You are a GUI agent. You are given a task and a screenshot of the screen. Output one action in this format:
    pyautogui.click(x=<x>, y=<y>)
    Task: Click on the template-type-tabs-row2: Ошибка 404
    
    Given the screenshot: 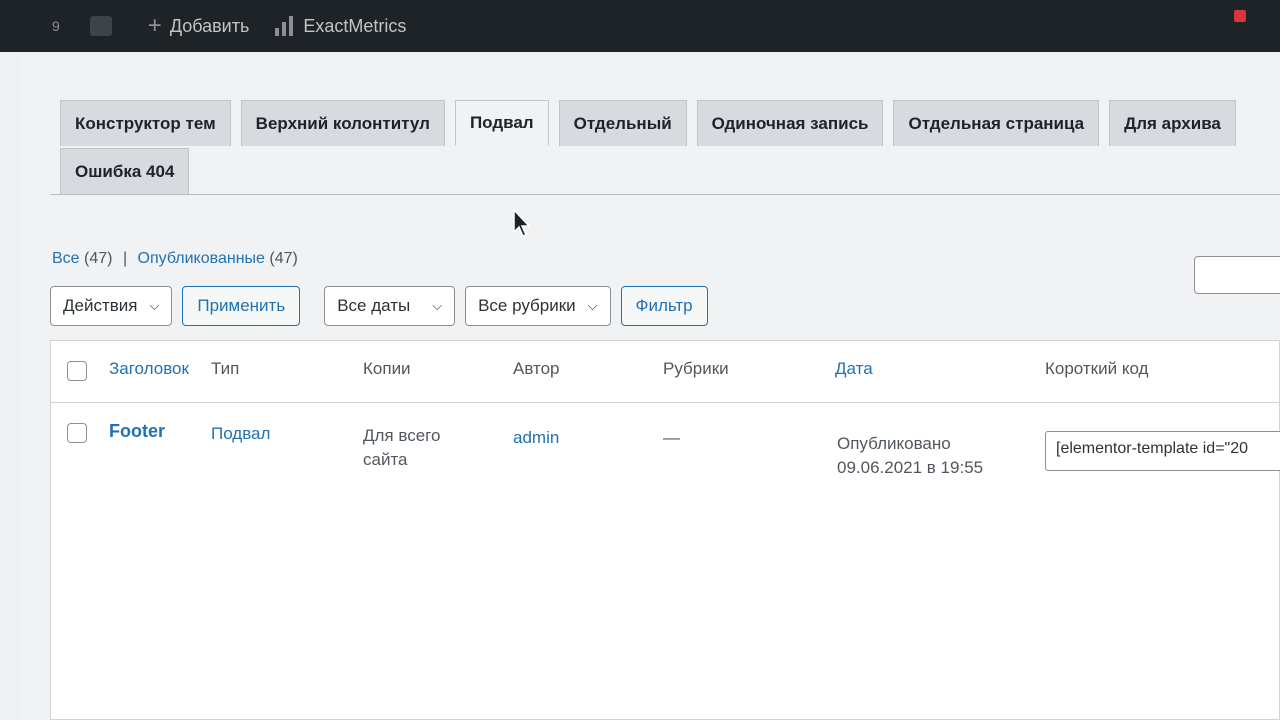 What is the action you would take?
    pyautogui.click(x=125, y=171)
    